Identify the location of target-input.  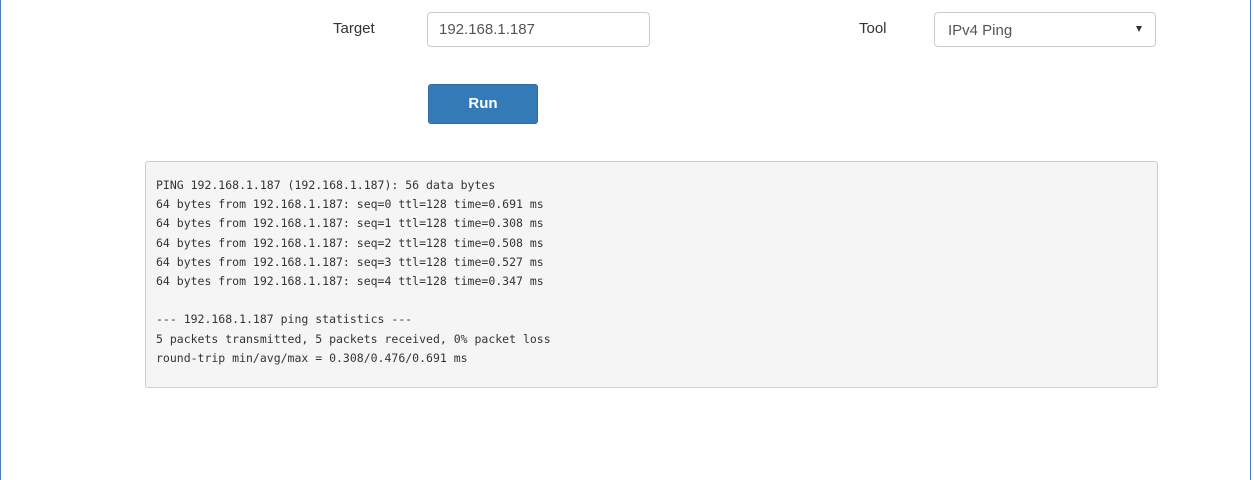
(538, 29).